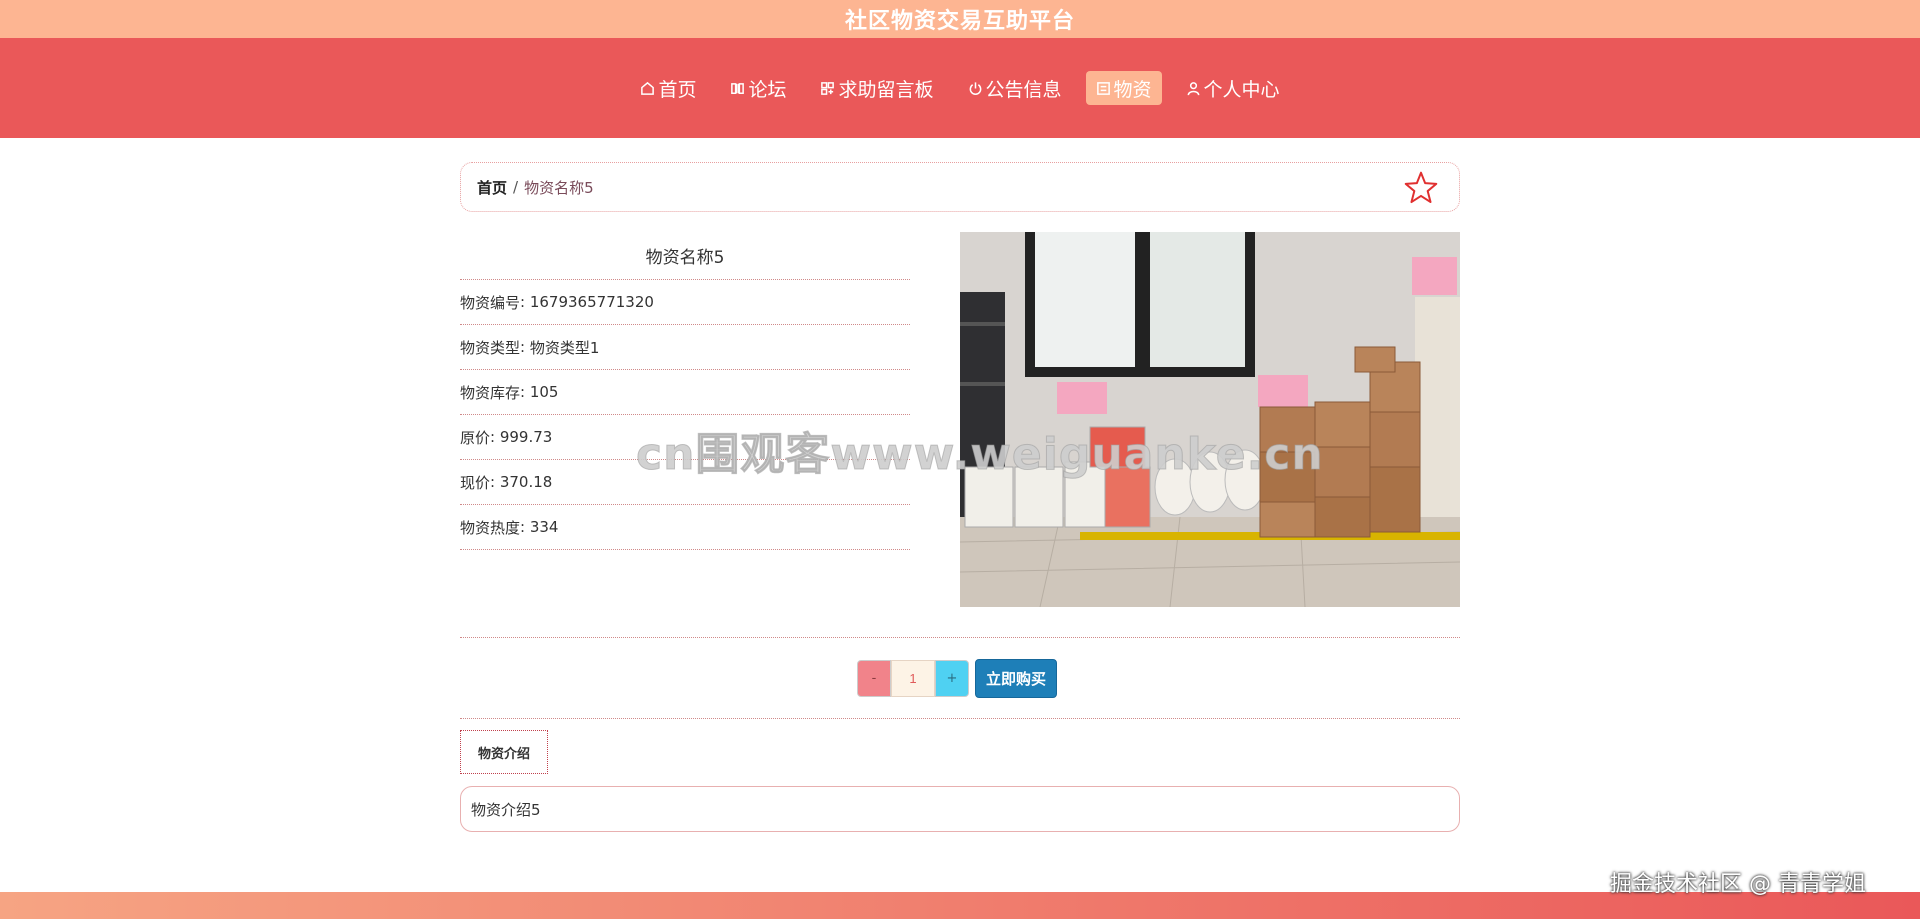 The width and height of the screenshot is (1920, 919). I want to click on nav-item-label: 求助留言板, so click(886, 89).